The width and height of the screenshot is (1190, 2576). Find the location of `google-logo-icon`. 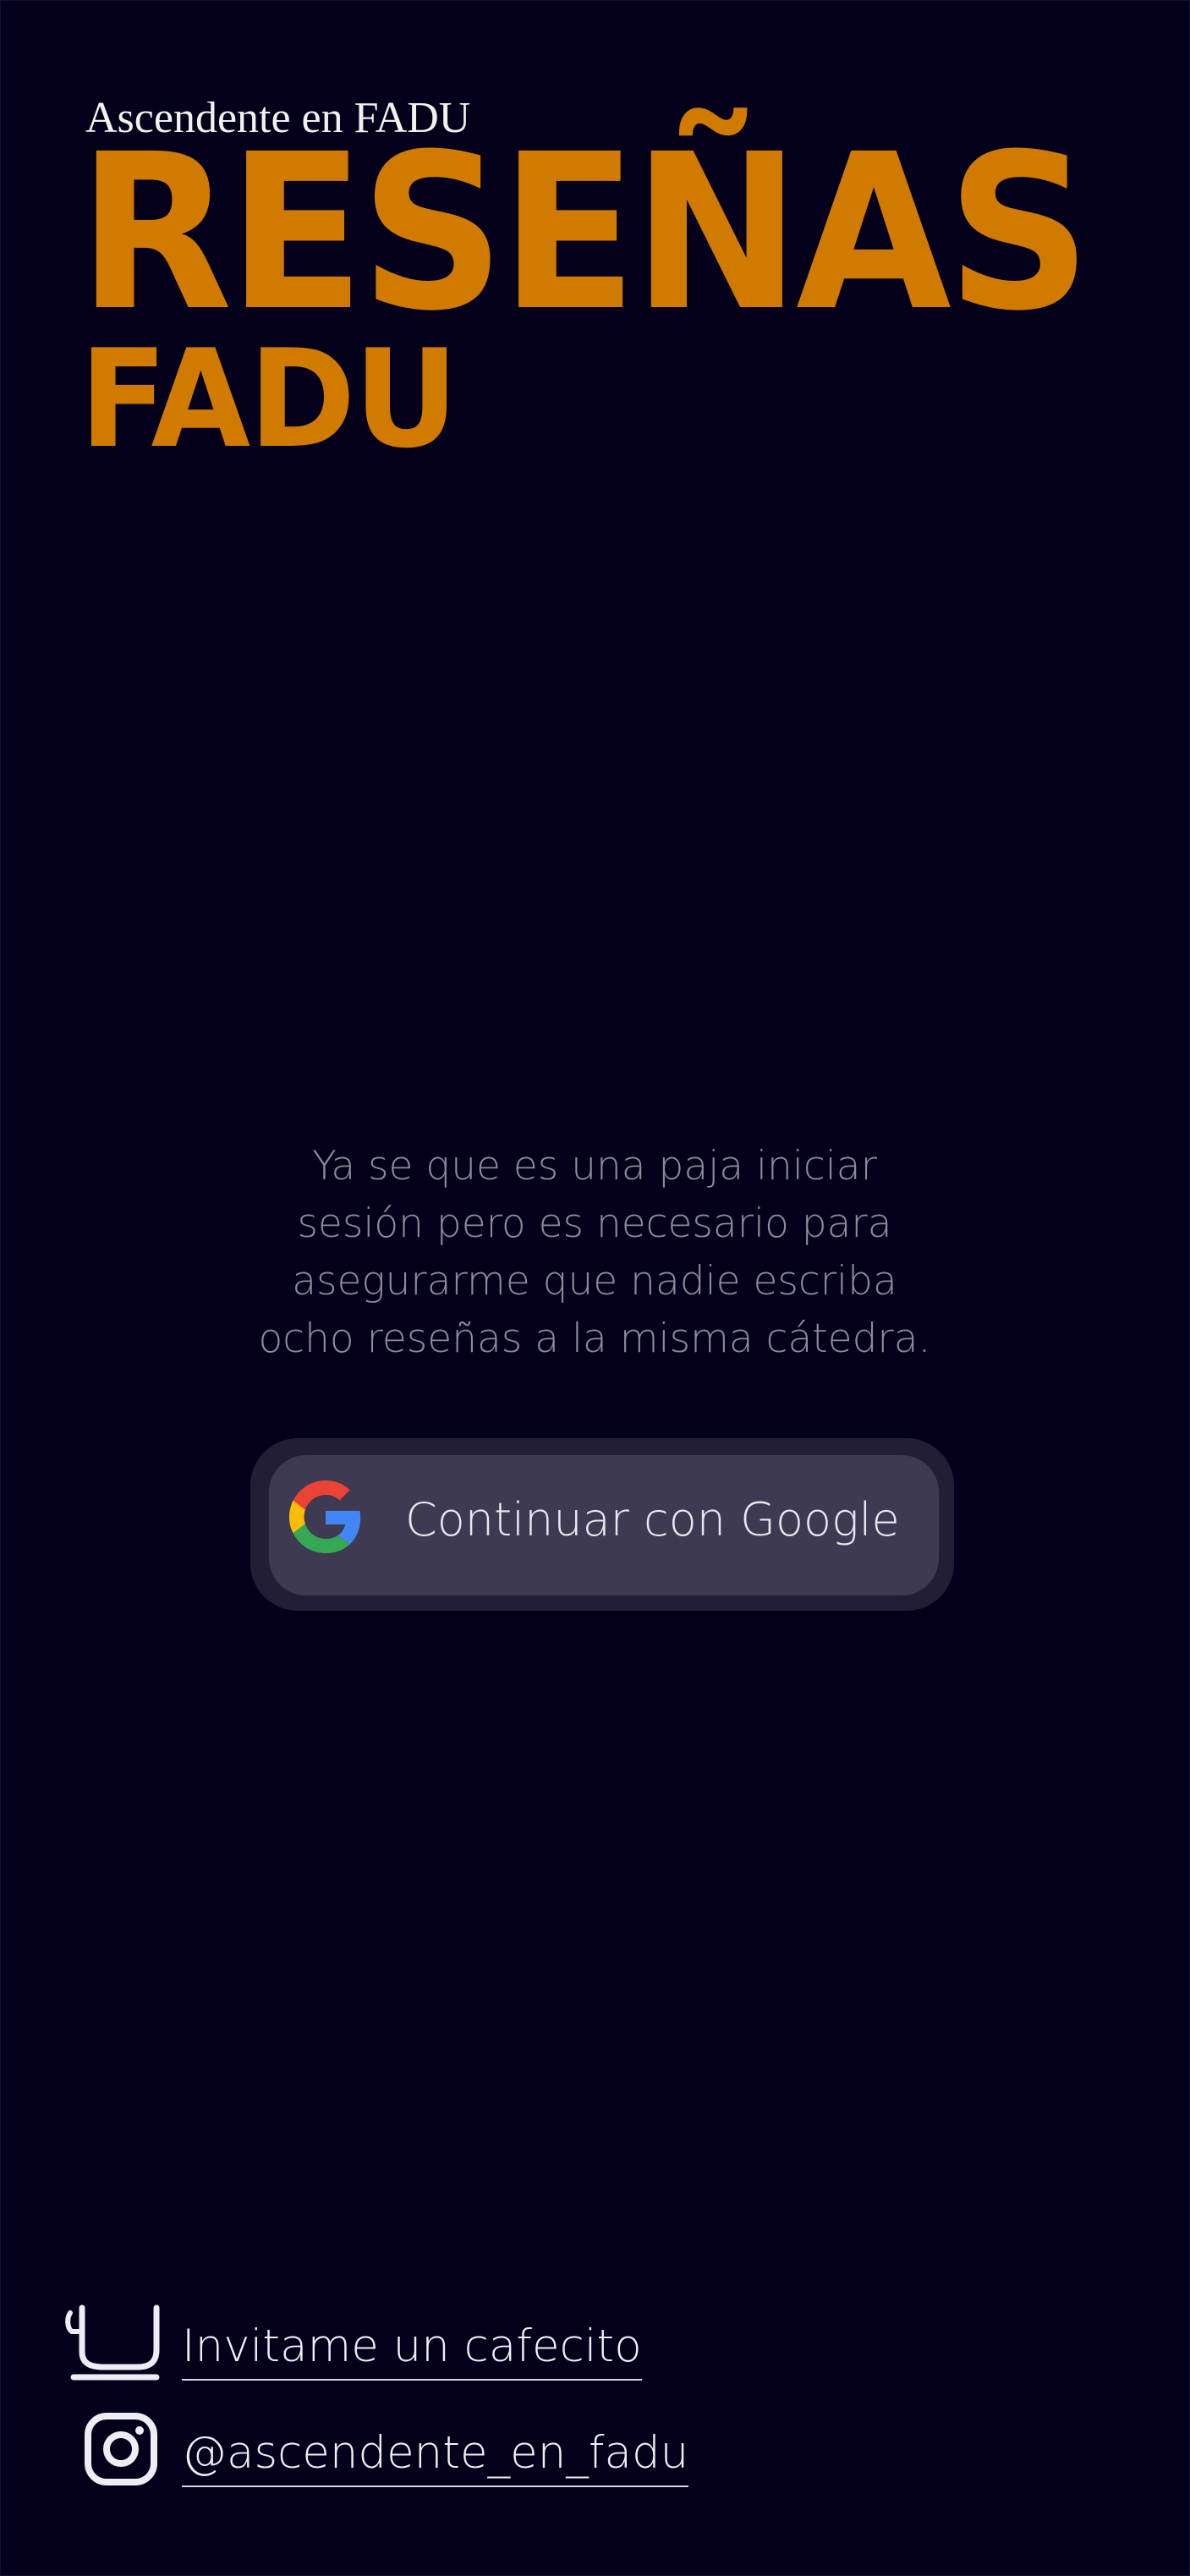

google-logo-icon is located at coordinates (325, 1517).